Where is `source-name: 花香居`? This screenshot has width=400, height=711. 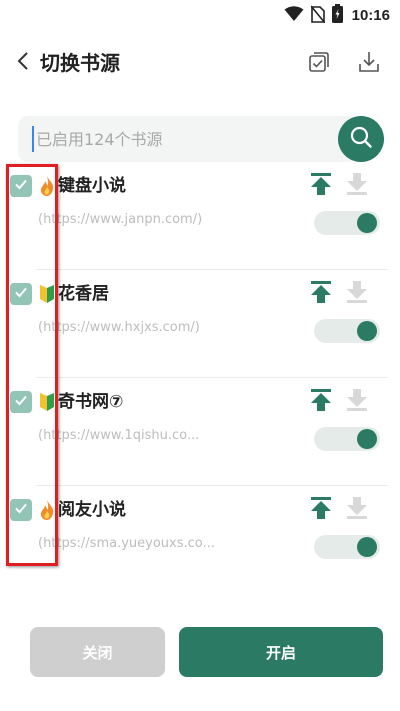
source-name: 花香居 is located at coordinates (83, 294).